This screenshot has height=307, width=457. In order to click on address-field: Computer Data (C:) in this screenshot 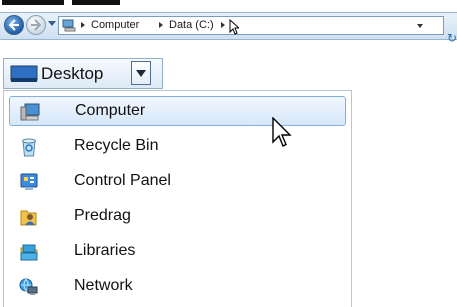, I will do `click(251, 25)`.